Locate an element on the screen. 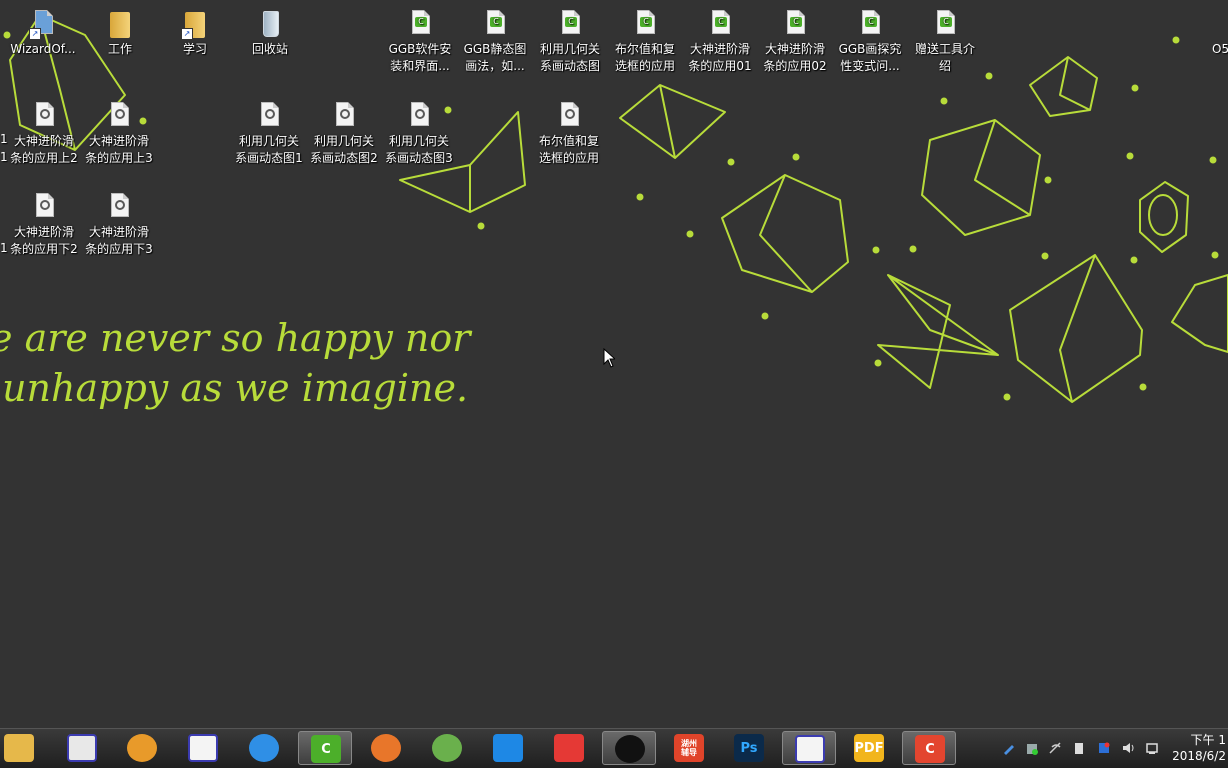 This screenshot has width=1228, height=768. globe-icon is located at coordinates (447, 748).